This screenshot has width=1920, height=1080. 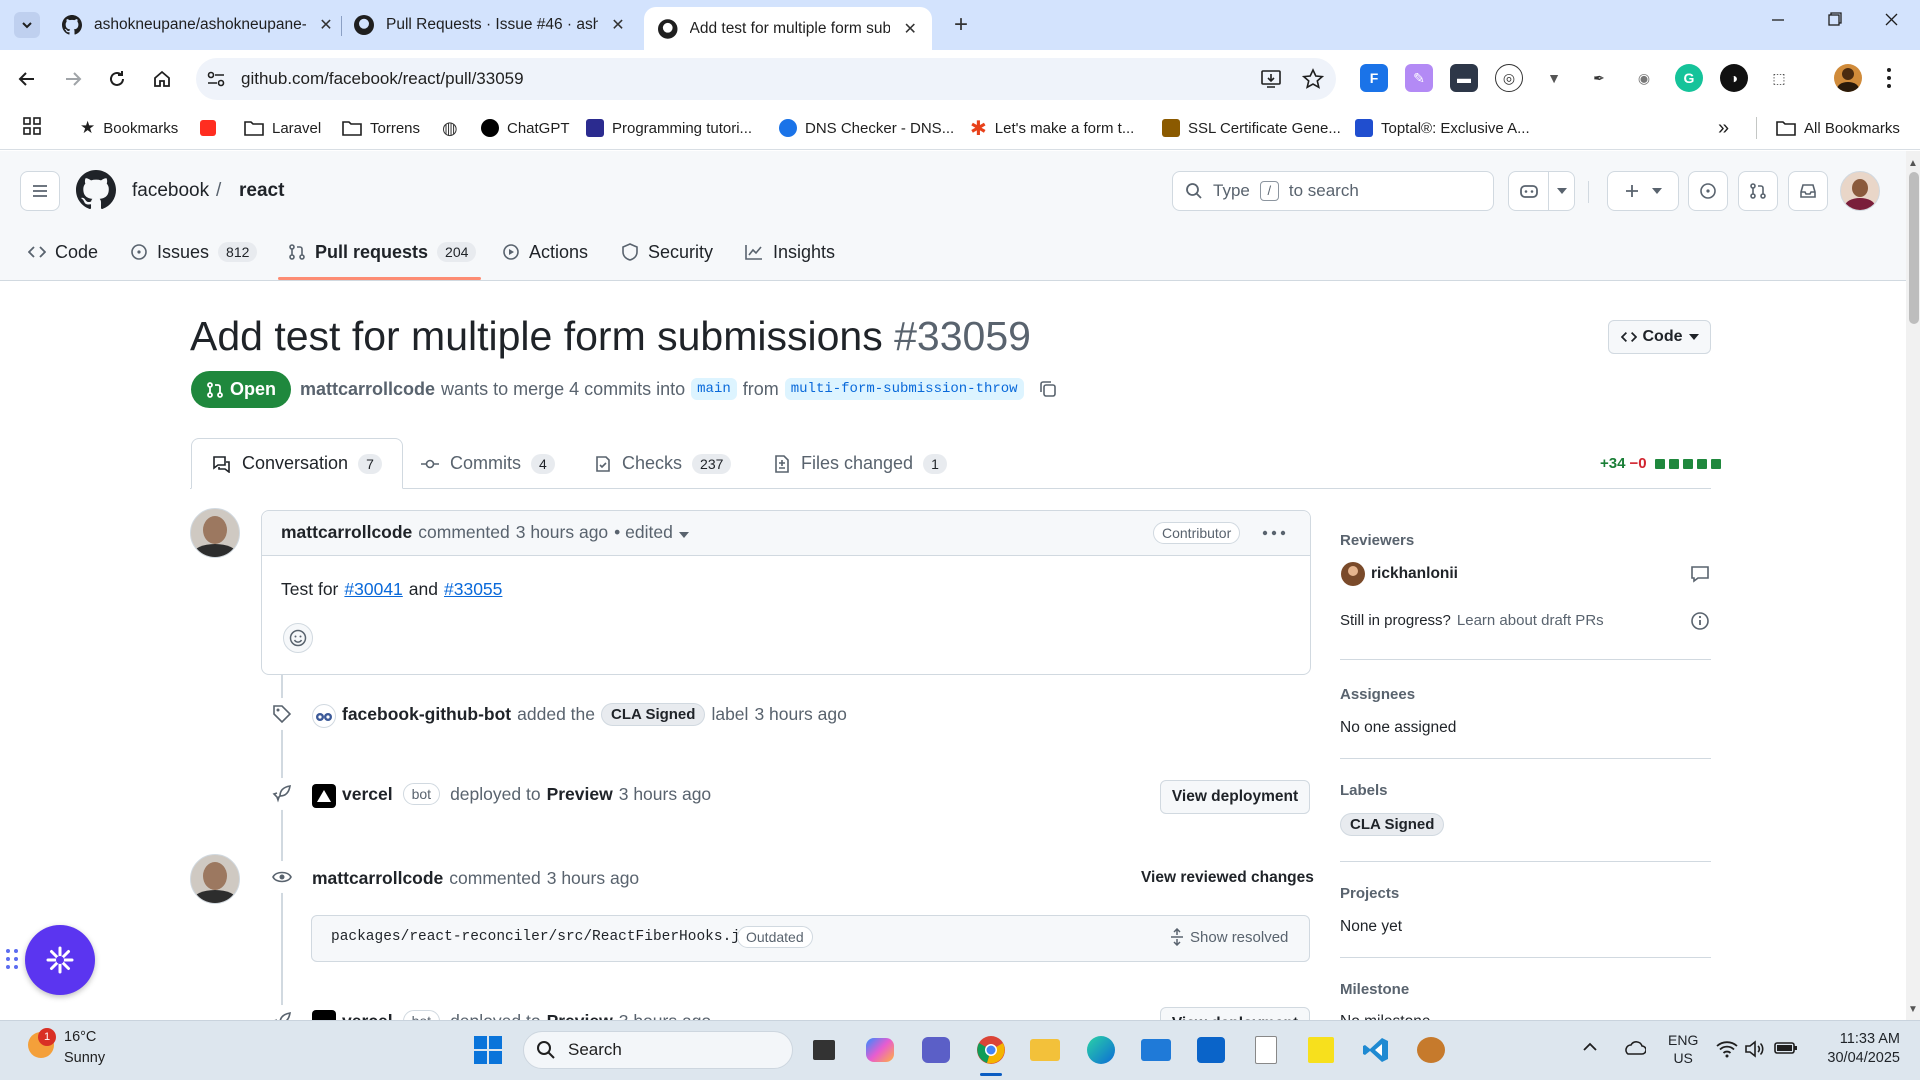 What do you see at coordinates (545, 252) in the screenshot?
I see `repo-nav-actions: Actions` at bounding box center [545, 252].